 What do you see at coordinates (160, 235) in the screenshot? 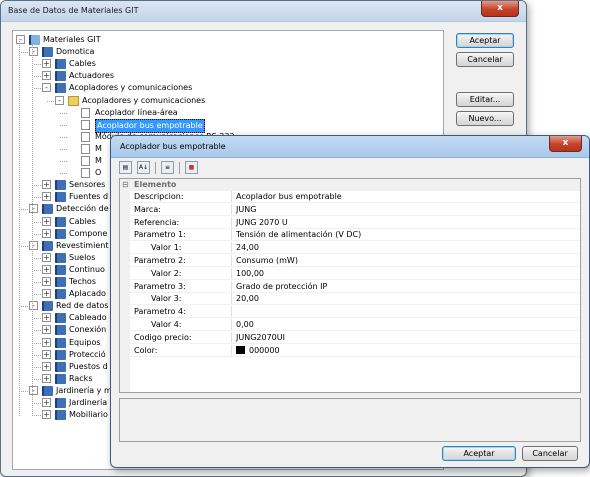
I see `property-name: Parametro 1:` at bounding box center [160, 235].